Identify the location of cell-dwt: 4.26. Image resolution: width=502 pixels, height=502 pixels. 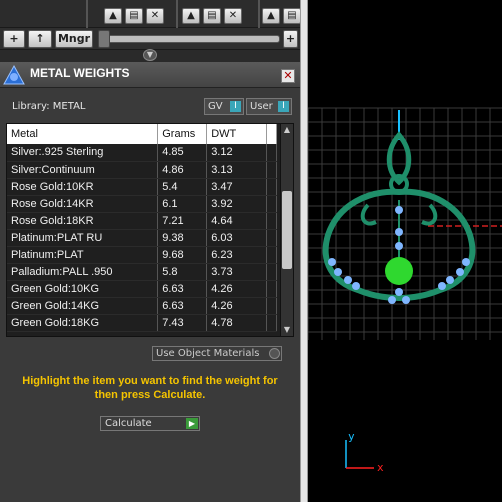
(237, 306).